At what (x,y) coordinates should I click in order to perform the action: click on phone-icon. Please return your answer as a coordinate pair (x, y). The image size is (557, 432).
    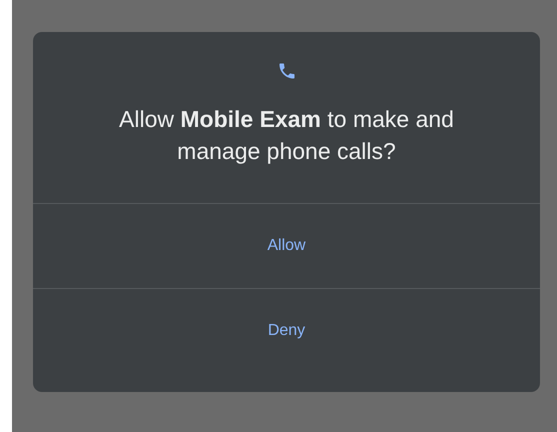
    Looking at the image, I should click on (286, 71).